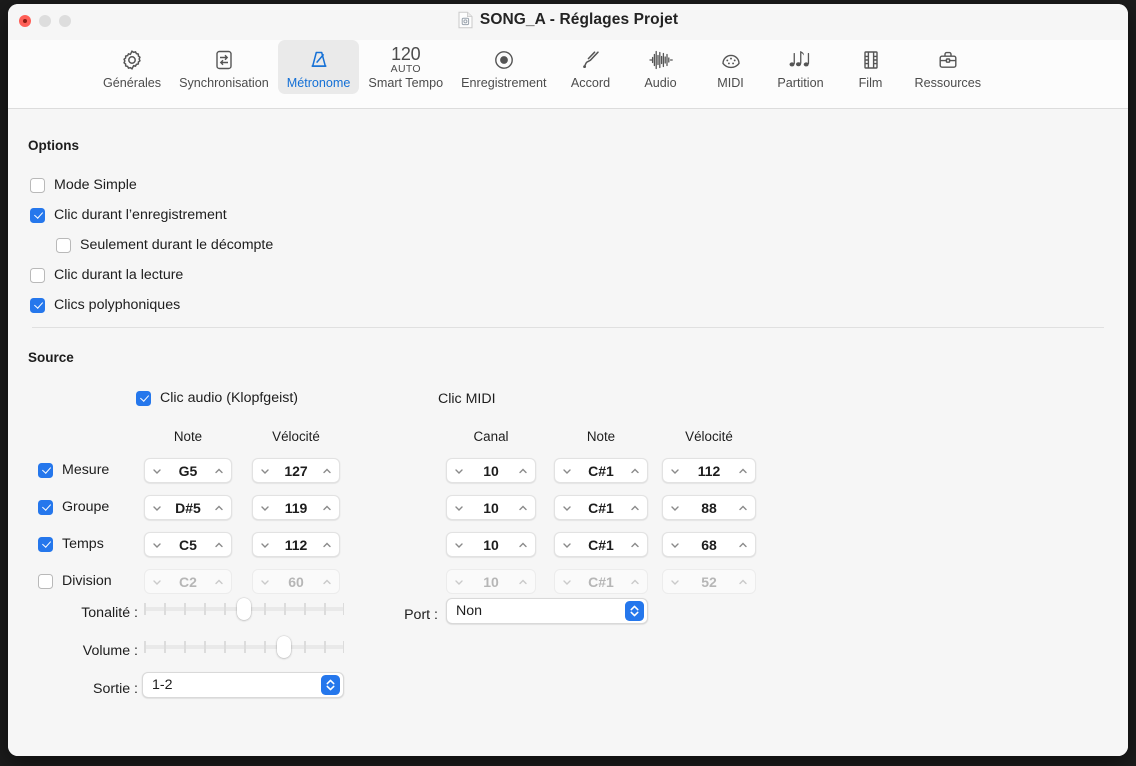 This screenshot has height=766, width=1136. What do you see at coordinates (465, 20) in the screenshot?
I see `logic-document-icon` at bounding box center [465, 20].